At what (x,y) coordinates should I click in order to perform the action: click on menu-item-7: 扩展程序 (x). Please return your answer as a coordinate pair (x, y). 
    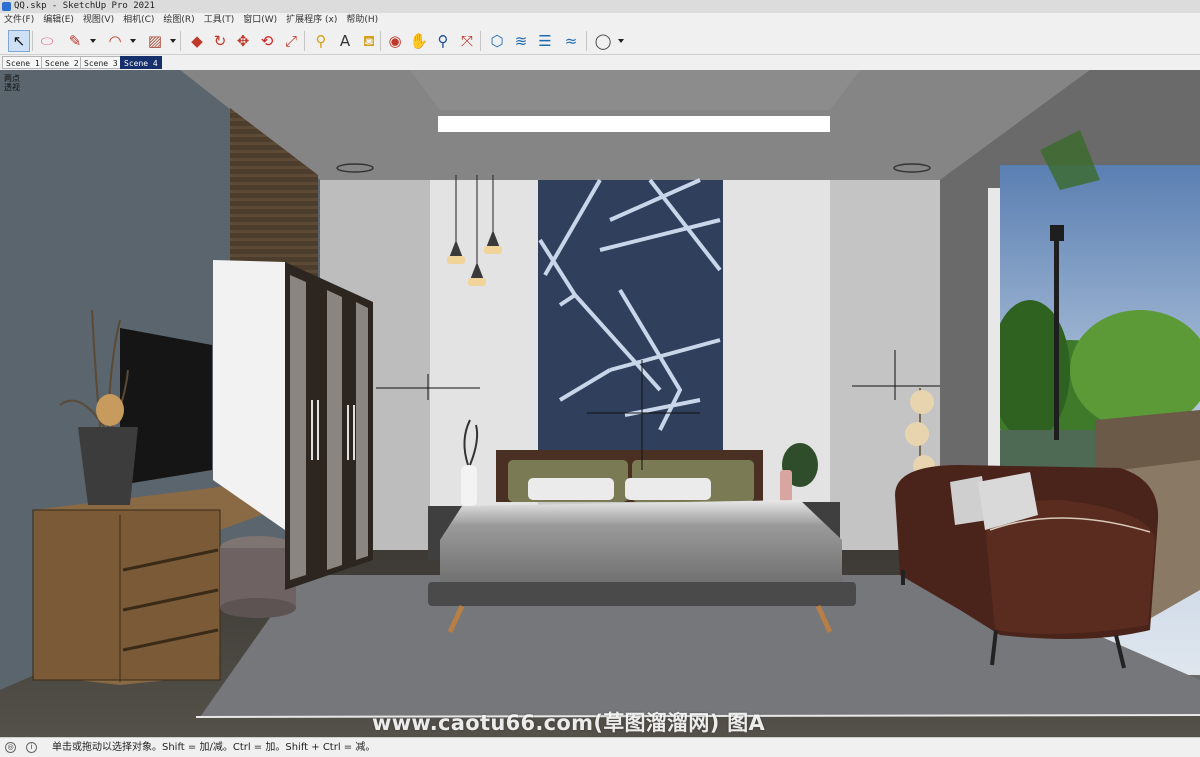
    Looking at the image, I should click on (311, 20).